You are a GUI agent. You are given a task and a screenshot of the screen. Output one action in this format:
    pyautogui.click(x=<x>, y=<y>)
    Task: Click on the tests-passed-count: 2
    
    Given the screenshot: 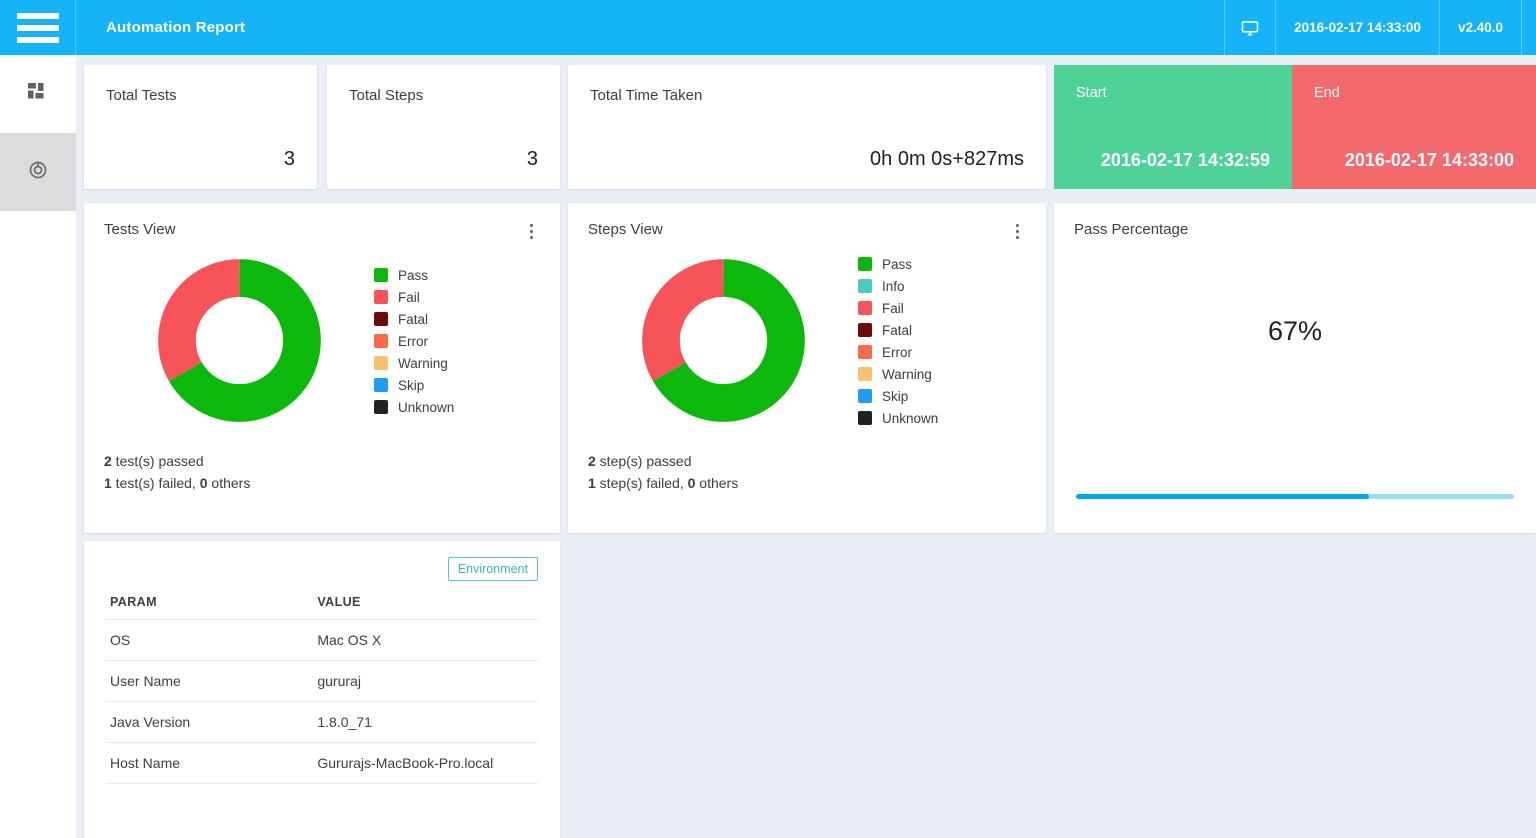 What is the action you would take?
    pyautogui.click(x=108, y=461)
    